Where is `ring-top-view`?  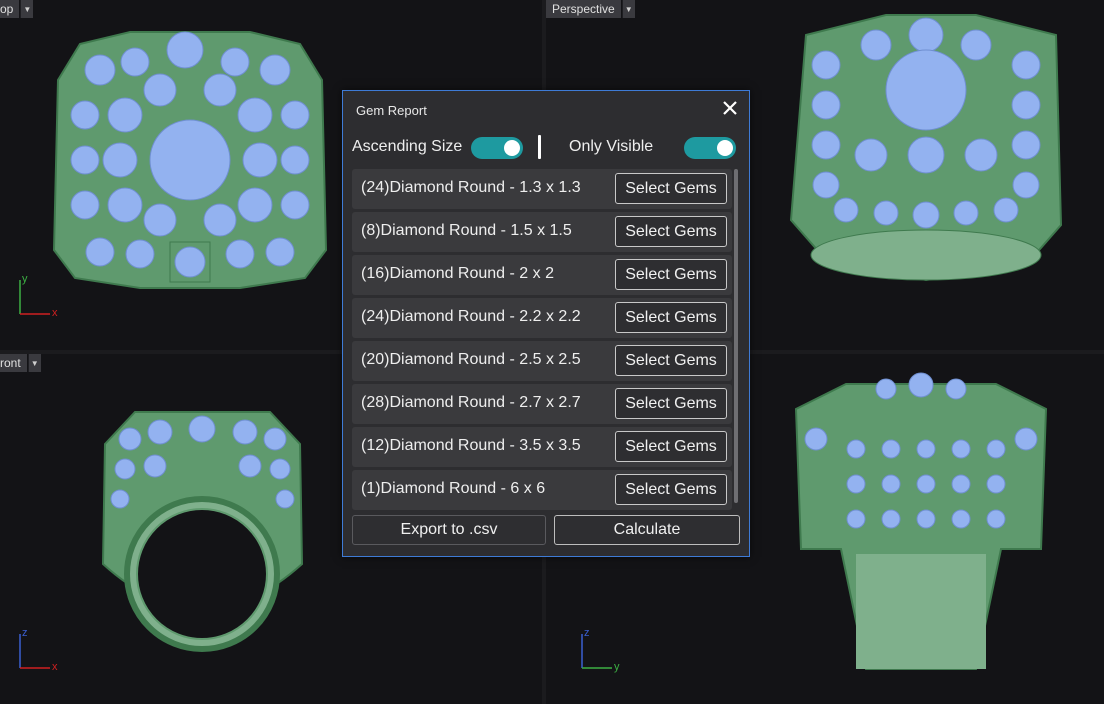
ring-top-view is located at coordinates (190, 160).